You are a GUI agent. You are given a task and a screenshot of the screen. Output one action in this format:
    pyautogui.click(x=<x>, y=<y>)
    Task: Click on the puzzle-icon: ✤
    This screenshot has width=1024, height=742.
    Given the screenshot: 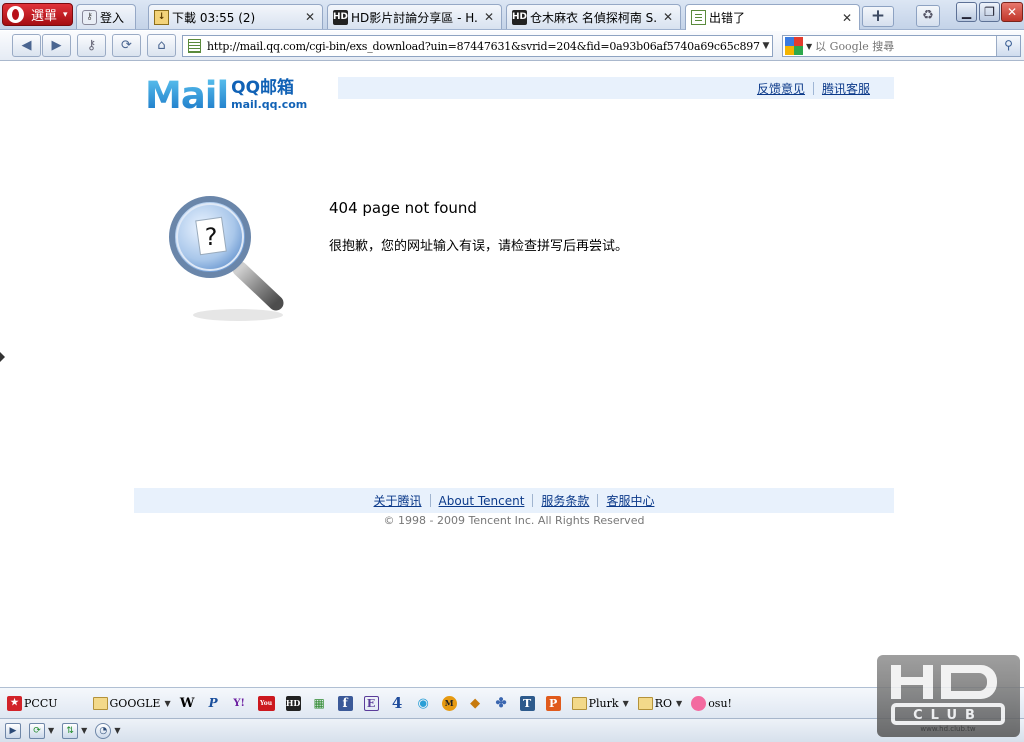 What is the action you would take?
    pyautogui.click(x=501, y=703)
    